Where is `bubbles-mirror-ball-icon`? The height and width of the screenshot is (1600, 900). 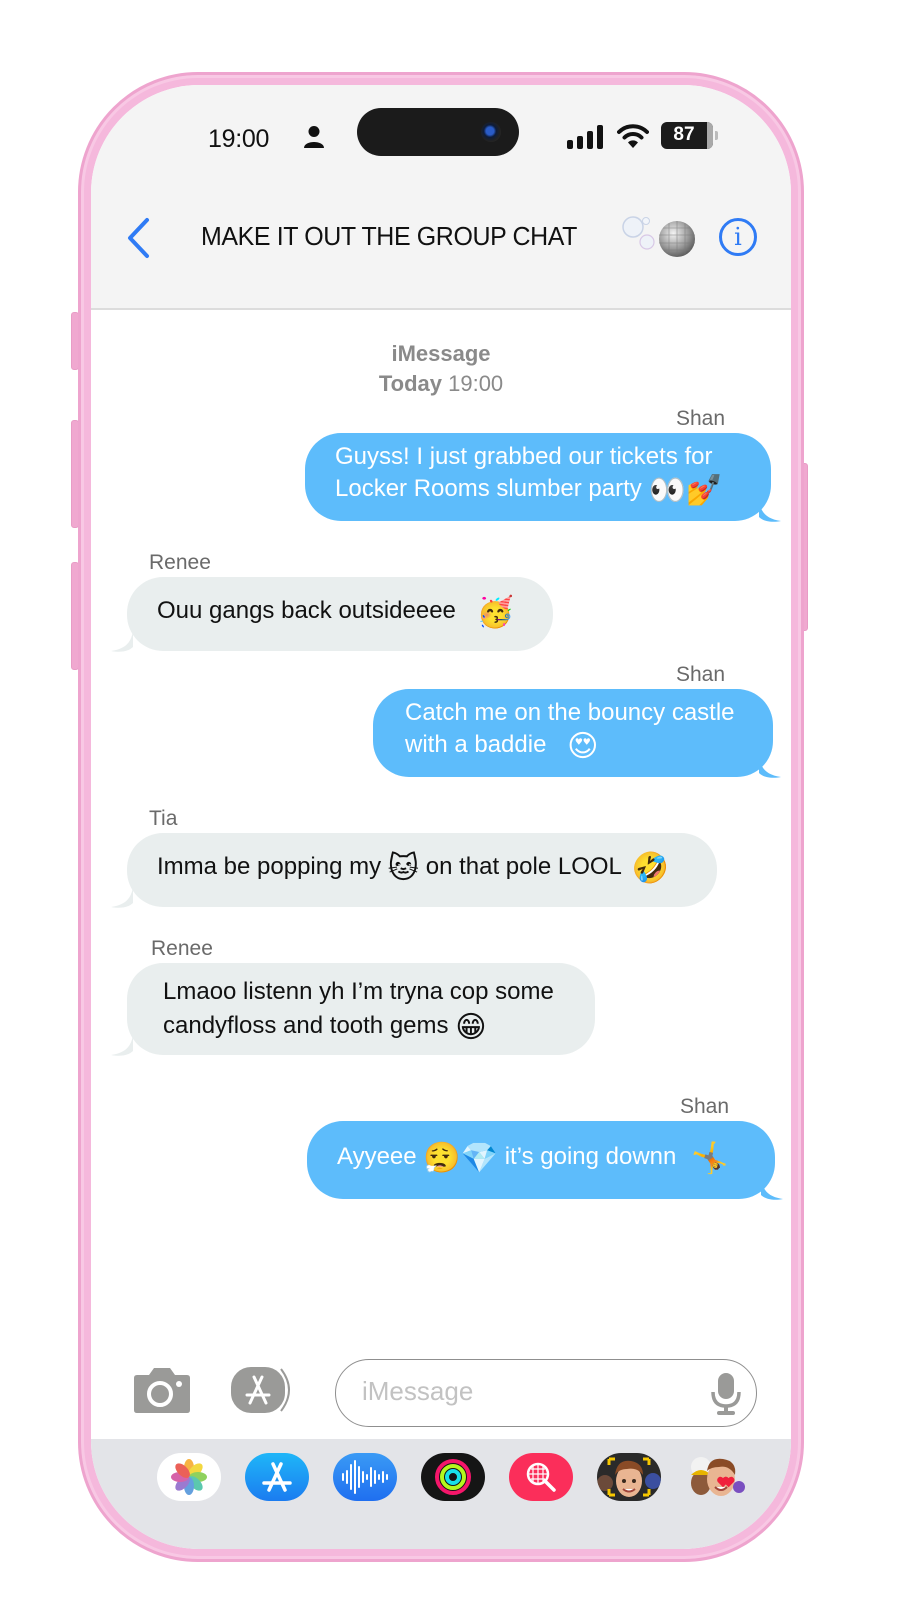 bubbles-mirror-ball-icon is located at coordinates (658, 236).